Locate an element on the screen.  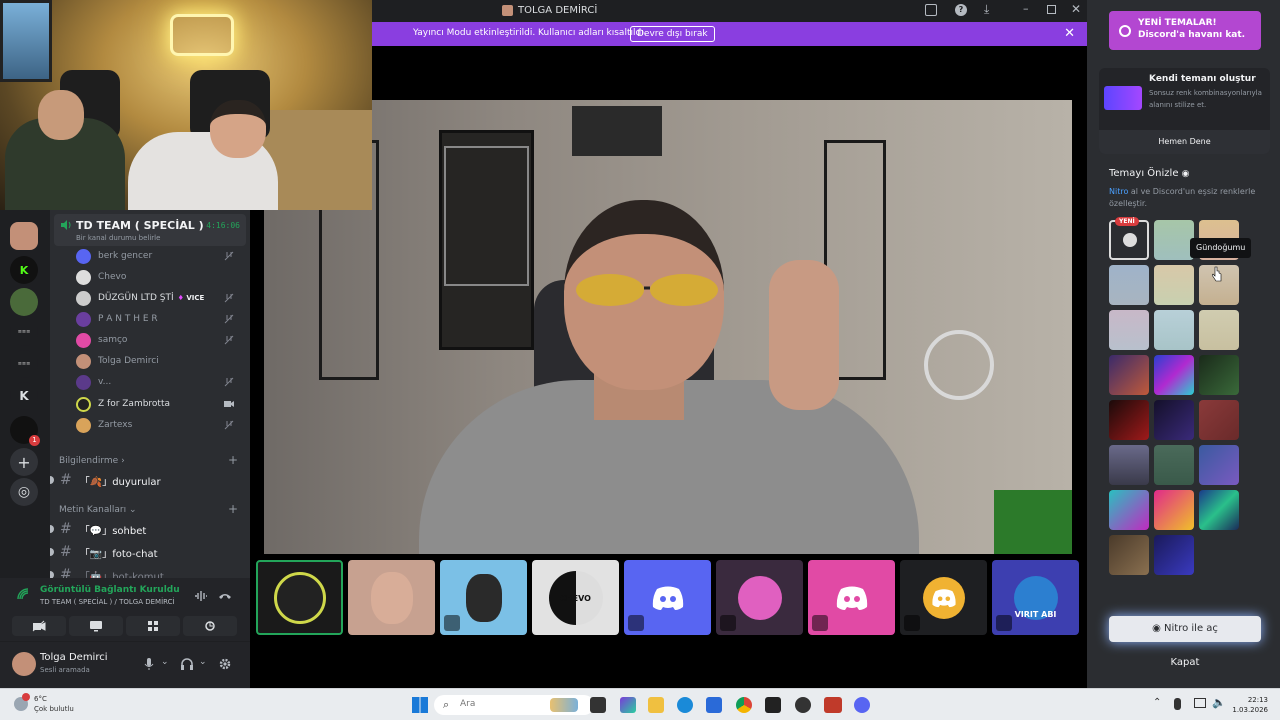
participant-tile: VIRIT ABI is located at coordinates (1035, 597).